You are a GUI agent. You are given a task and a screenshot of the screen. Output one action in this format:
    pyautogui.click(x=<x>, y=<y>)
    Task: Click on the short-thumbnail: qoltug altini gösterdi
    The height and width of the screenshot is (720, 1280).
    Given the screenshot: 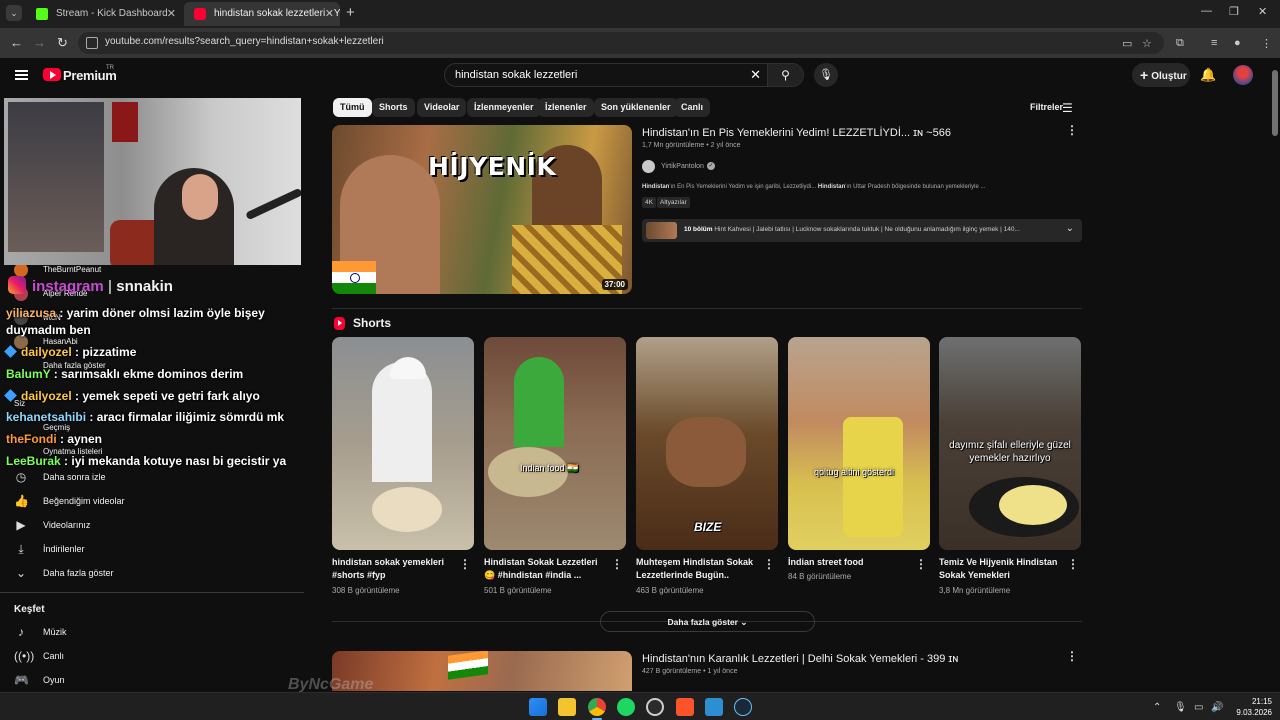 What is the action you would take?
    pyautogui.click(x=859, y=443)
    